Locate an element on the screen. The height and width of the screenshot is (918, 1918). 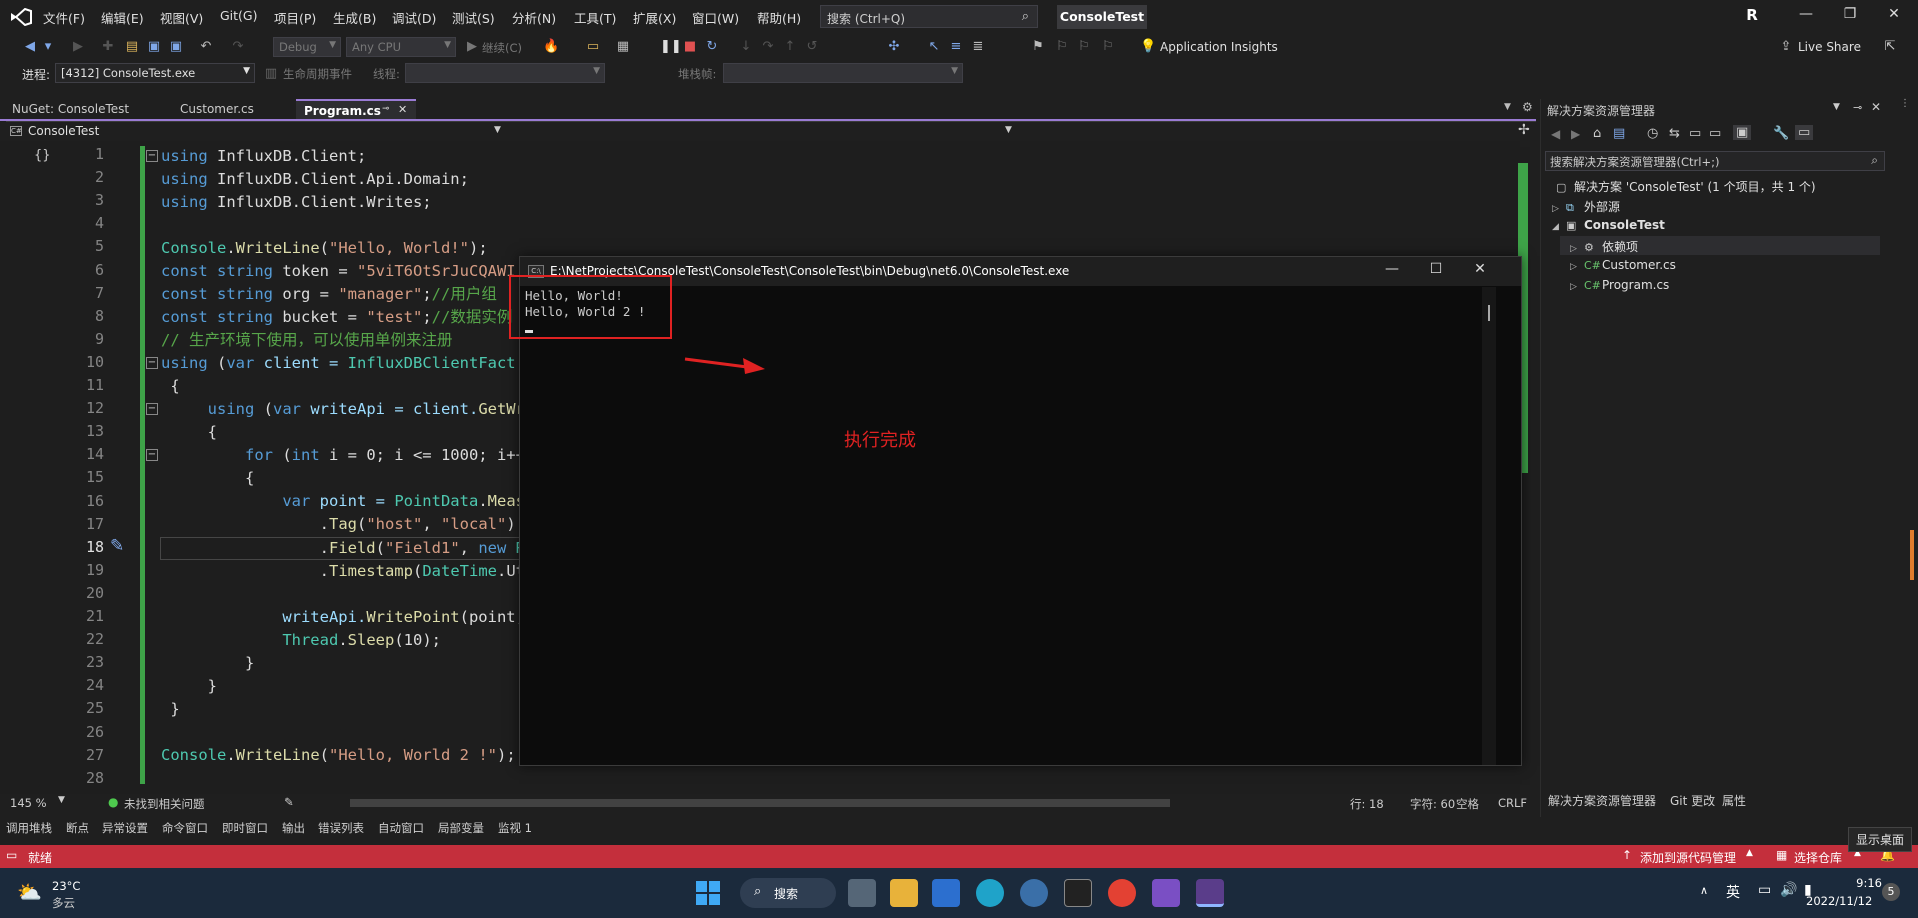
visual-studio-logo-icon is located at coordinates (21, 17).